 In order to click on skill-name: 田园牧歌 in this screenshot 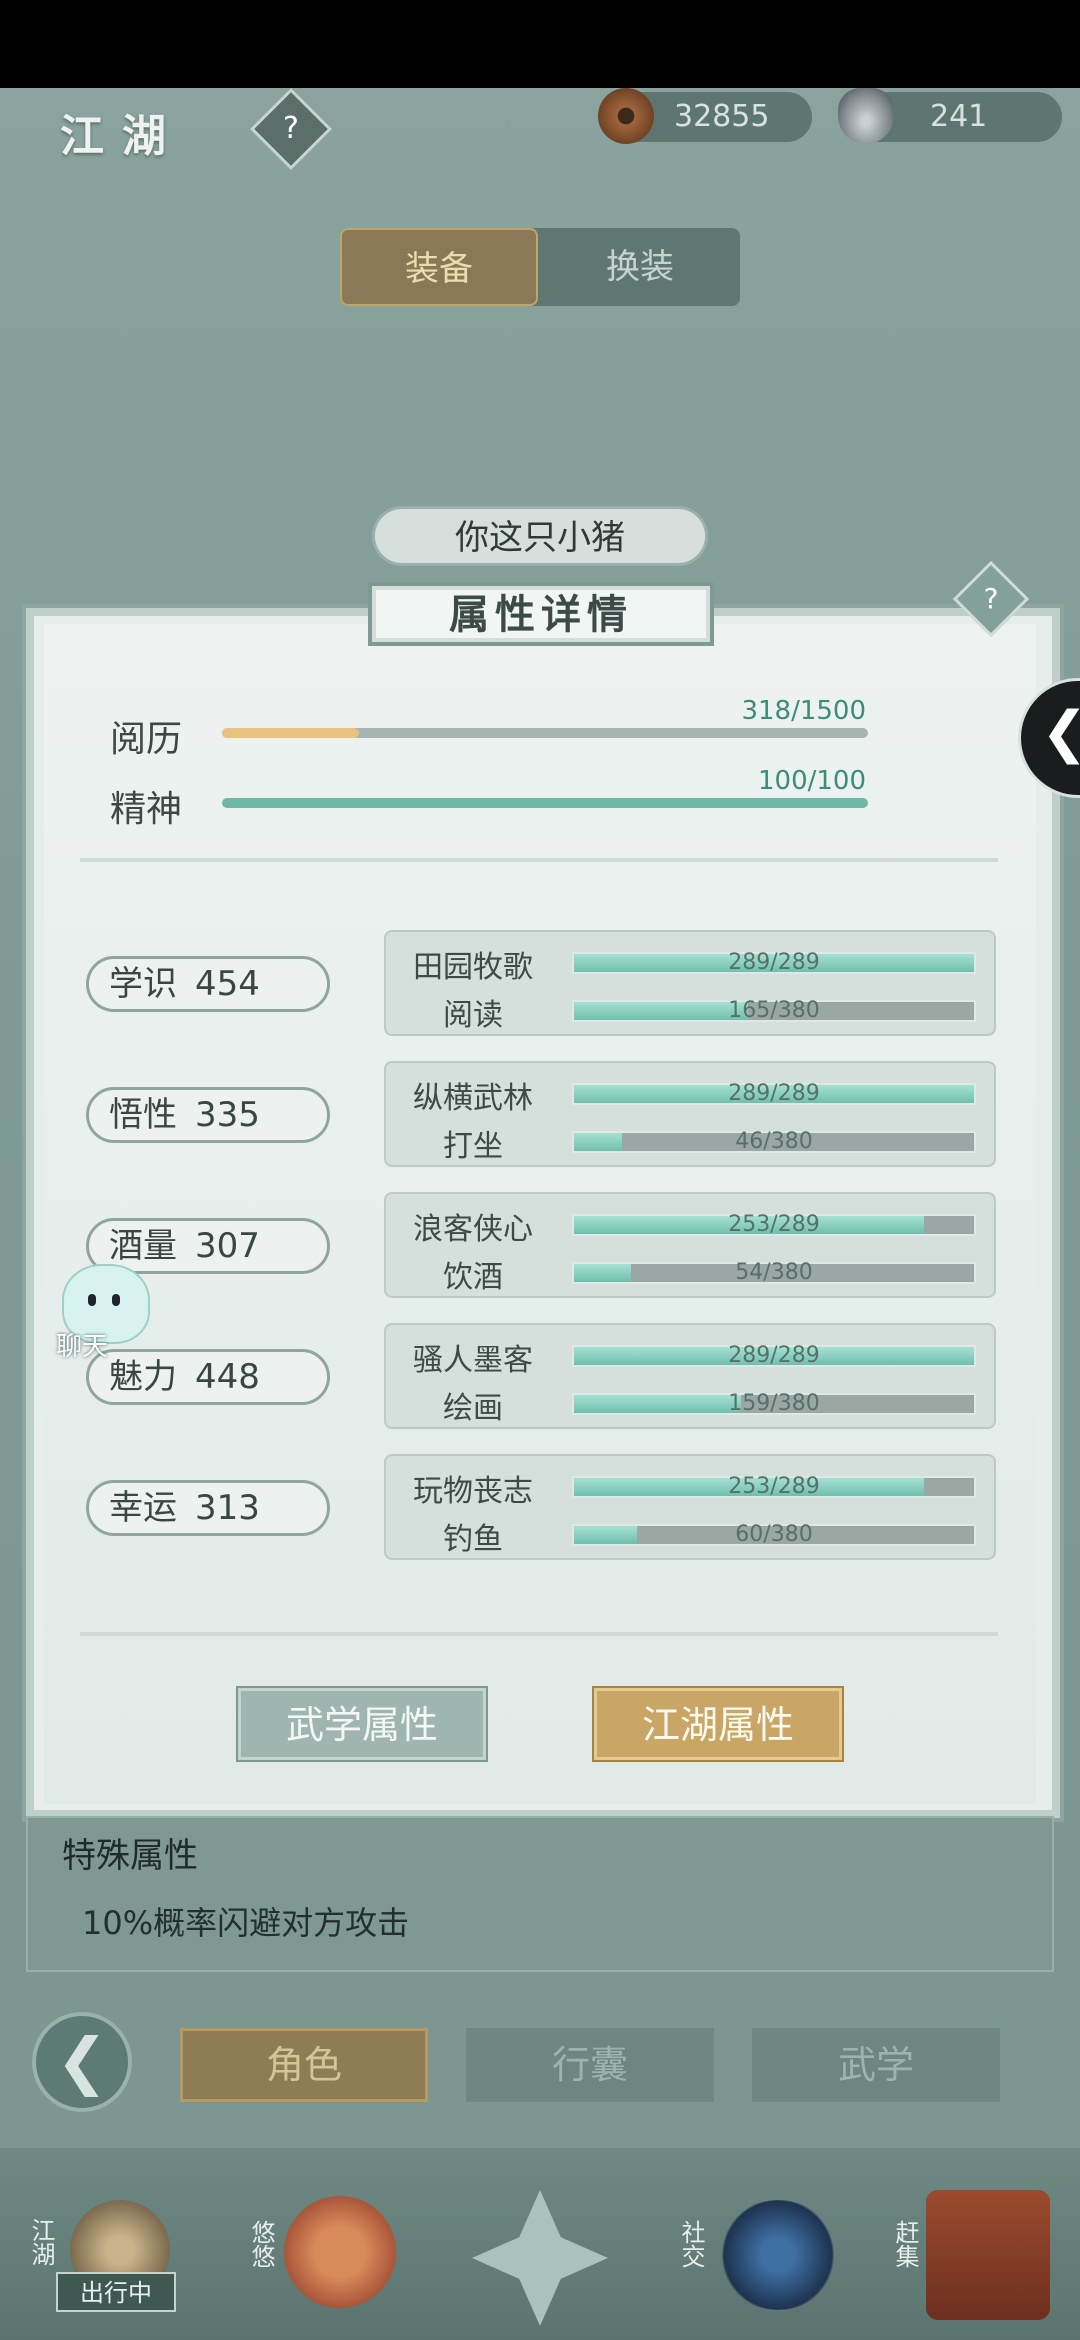, I will do `click(473, 967)`.